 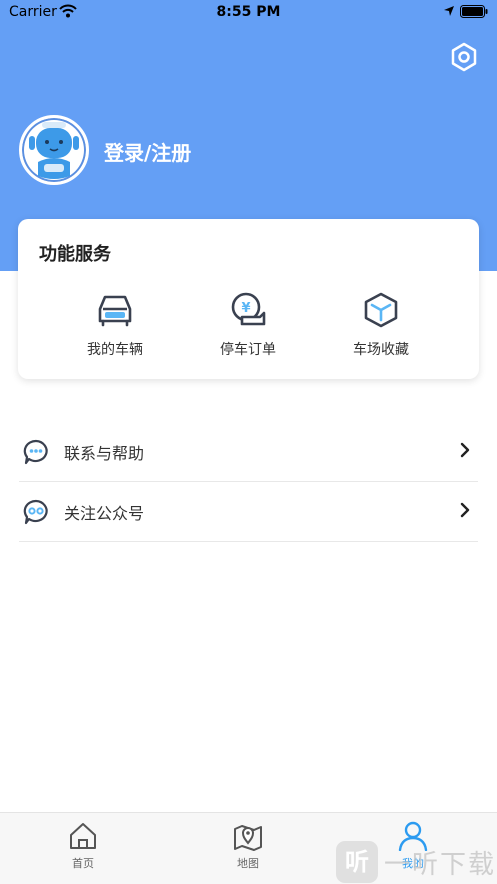 What do you see at coordinates (83, 863) in the screenshot?
I see `tab-label: 首页` at bounding box center [83, 863].